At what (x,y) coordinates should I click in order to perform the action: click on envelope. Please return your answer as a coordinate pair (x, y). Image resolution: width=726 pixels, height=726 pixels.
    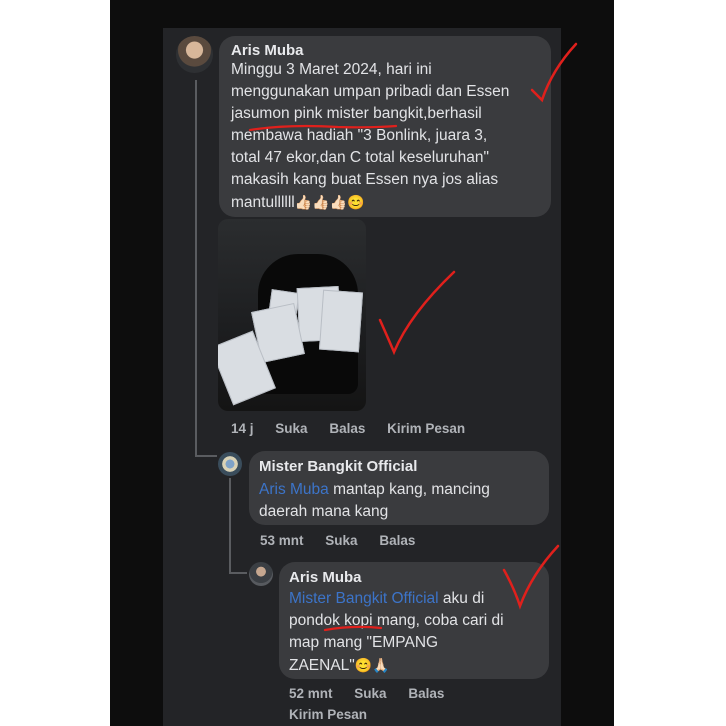
    Looking at the image, I should click on (341, 321).